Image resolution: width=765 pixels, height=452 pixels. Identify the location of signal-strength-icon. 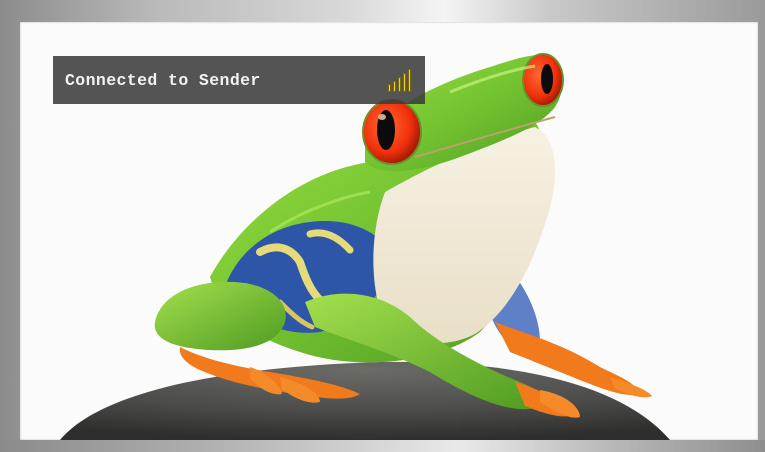
(399, 80).